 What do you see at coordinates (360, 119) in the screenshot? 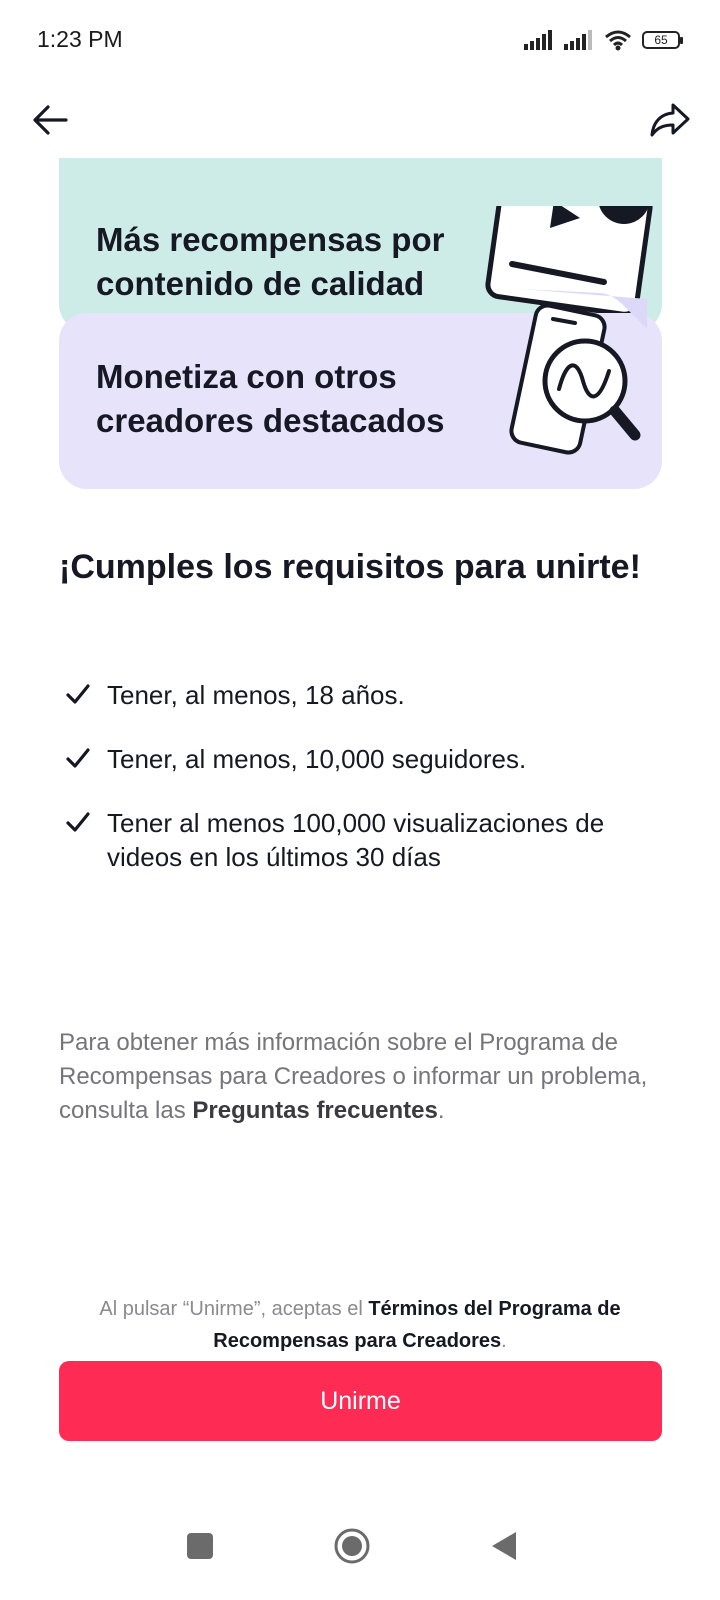
I see `top-bar` at bounding box center [360, 119].